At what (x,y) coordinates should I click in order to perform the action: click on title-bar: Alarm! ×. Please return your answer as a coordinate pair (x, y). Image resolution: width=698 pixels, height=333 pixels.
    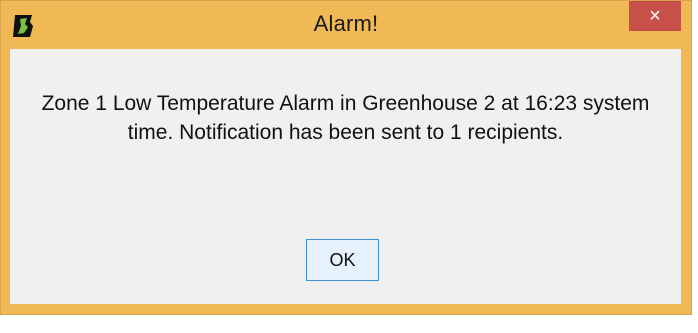
    Looking at the image, I should click on (346, 25).